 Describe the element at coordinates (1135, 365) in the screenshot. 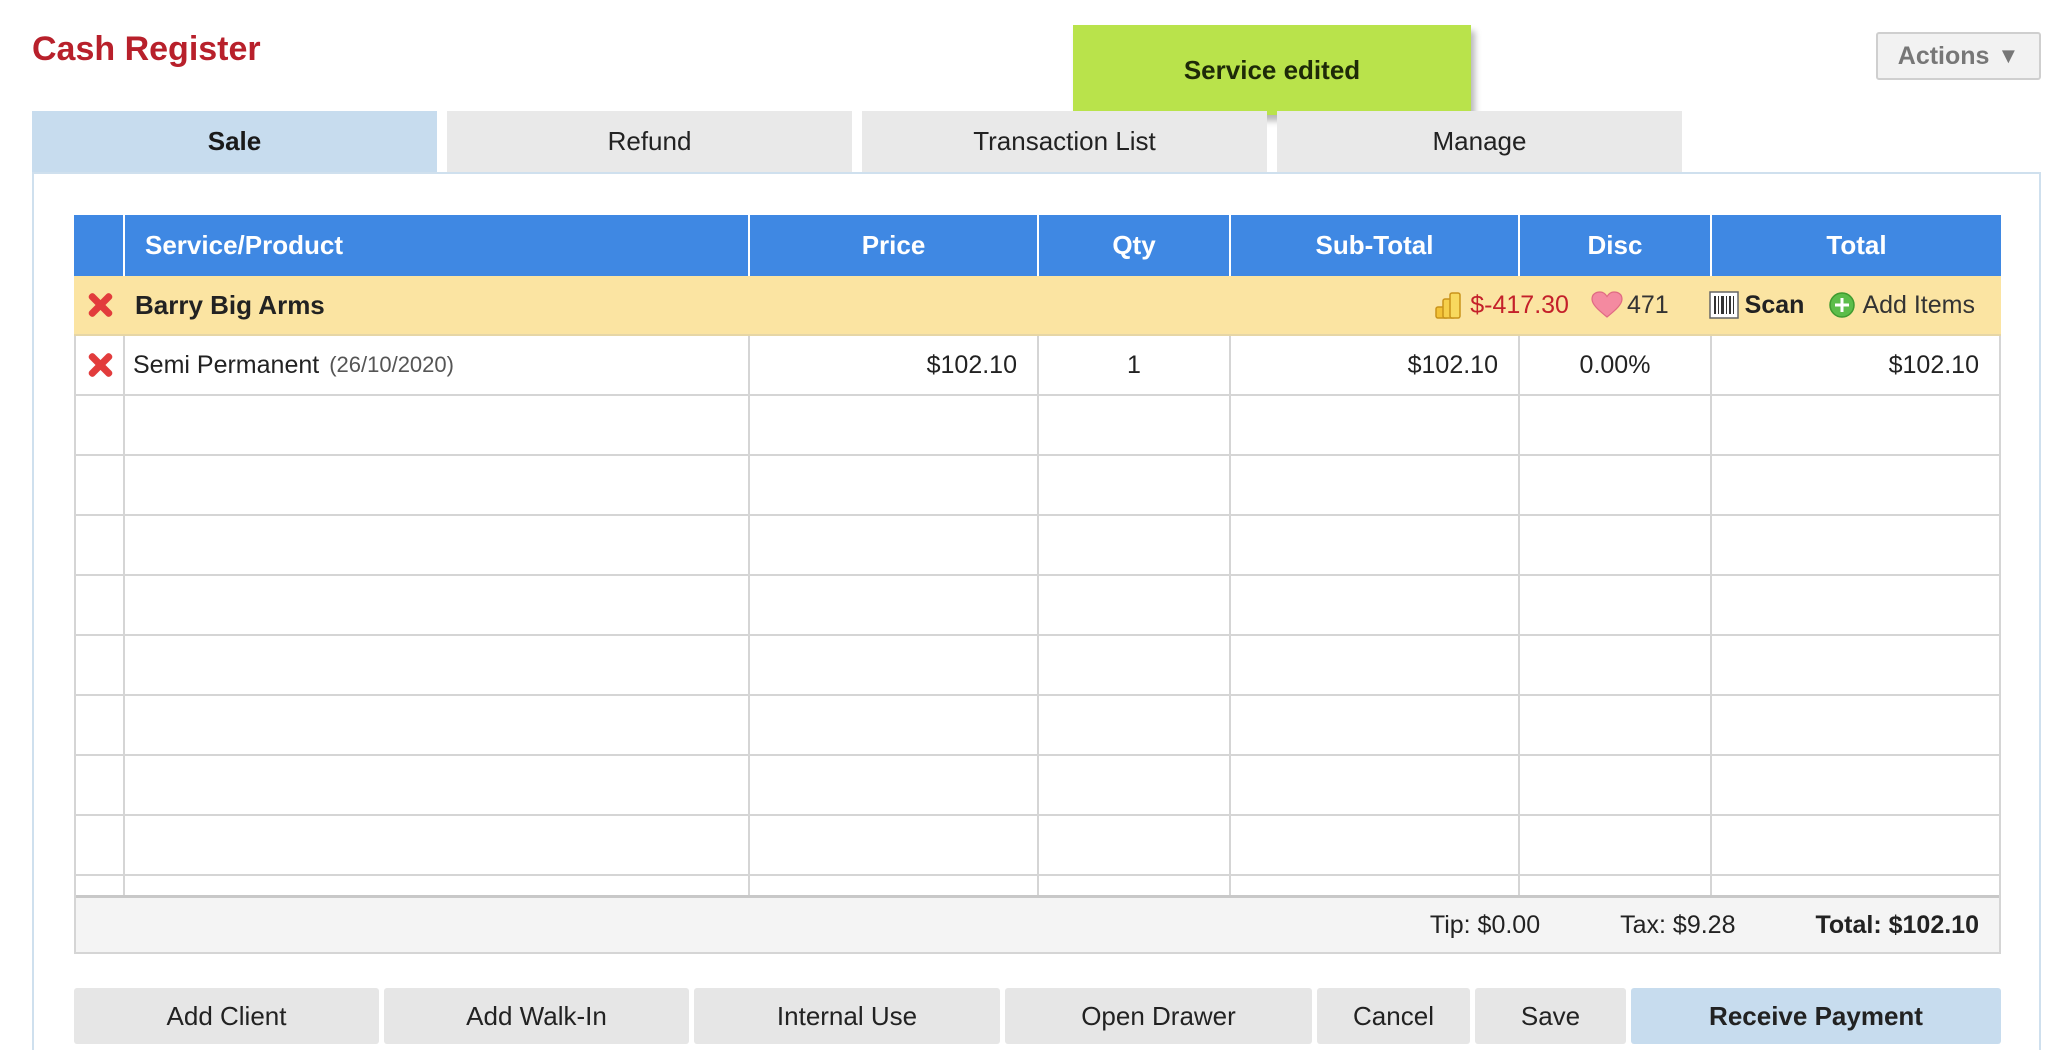

I see `item-qty: 1` at that location.